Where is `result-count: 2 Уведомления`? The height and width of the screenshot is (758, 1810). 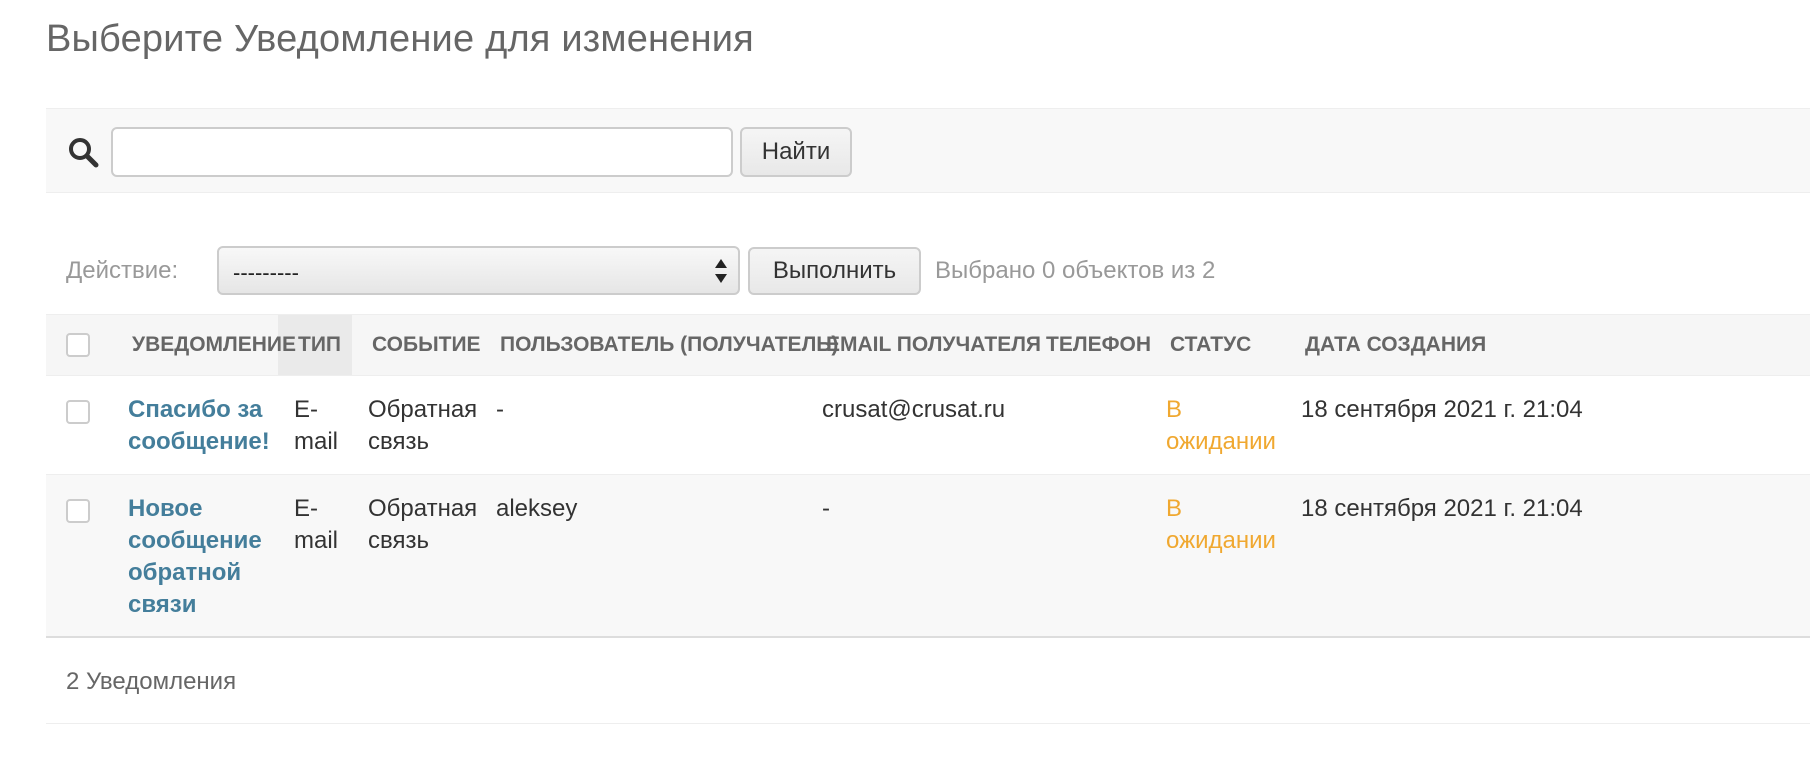 result-count: 2 Уведомления is located at coordinates (151, 681).